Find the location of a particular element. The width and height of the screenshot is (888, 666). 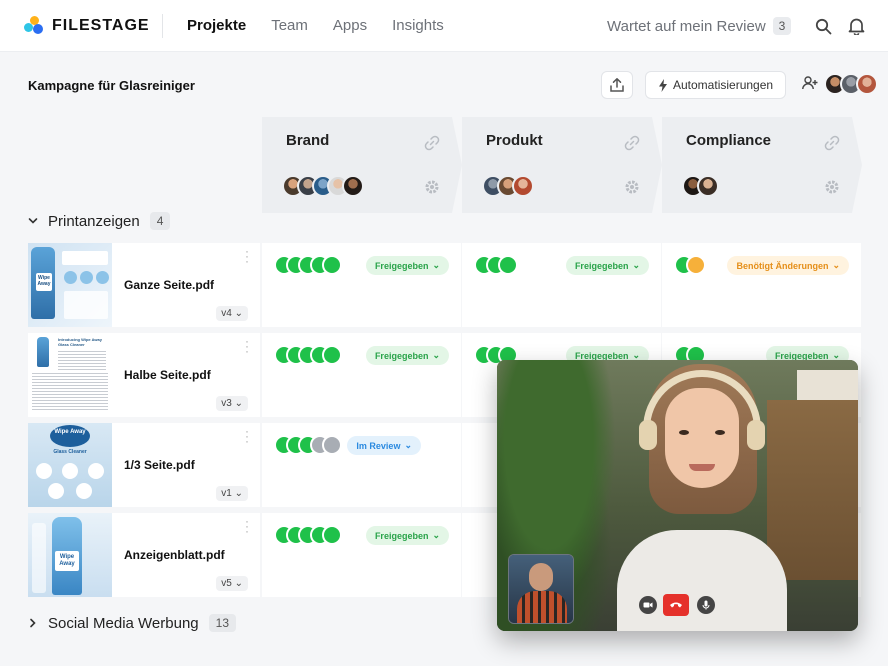

mic-icon is located at coordinates (706, 605).